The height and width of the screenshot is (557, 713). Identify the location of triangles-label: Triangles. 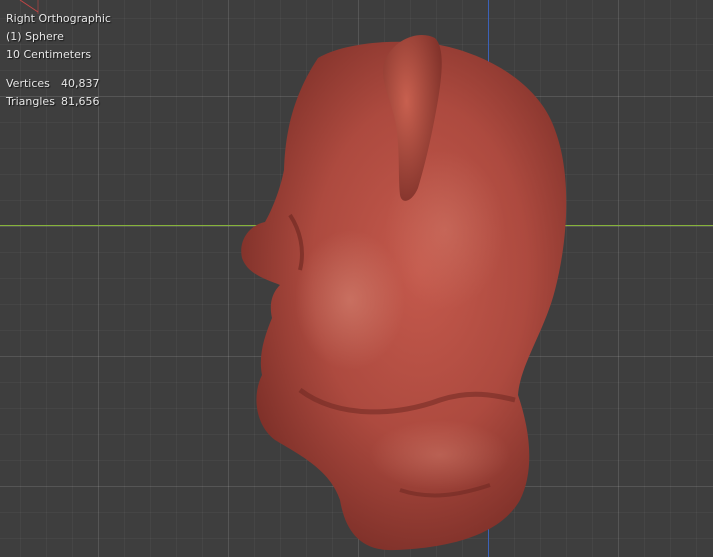
(30, 101).